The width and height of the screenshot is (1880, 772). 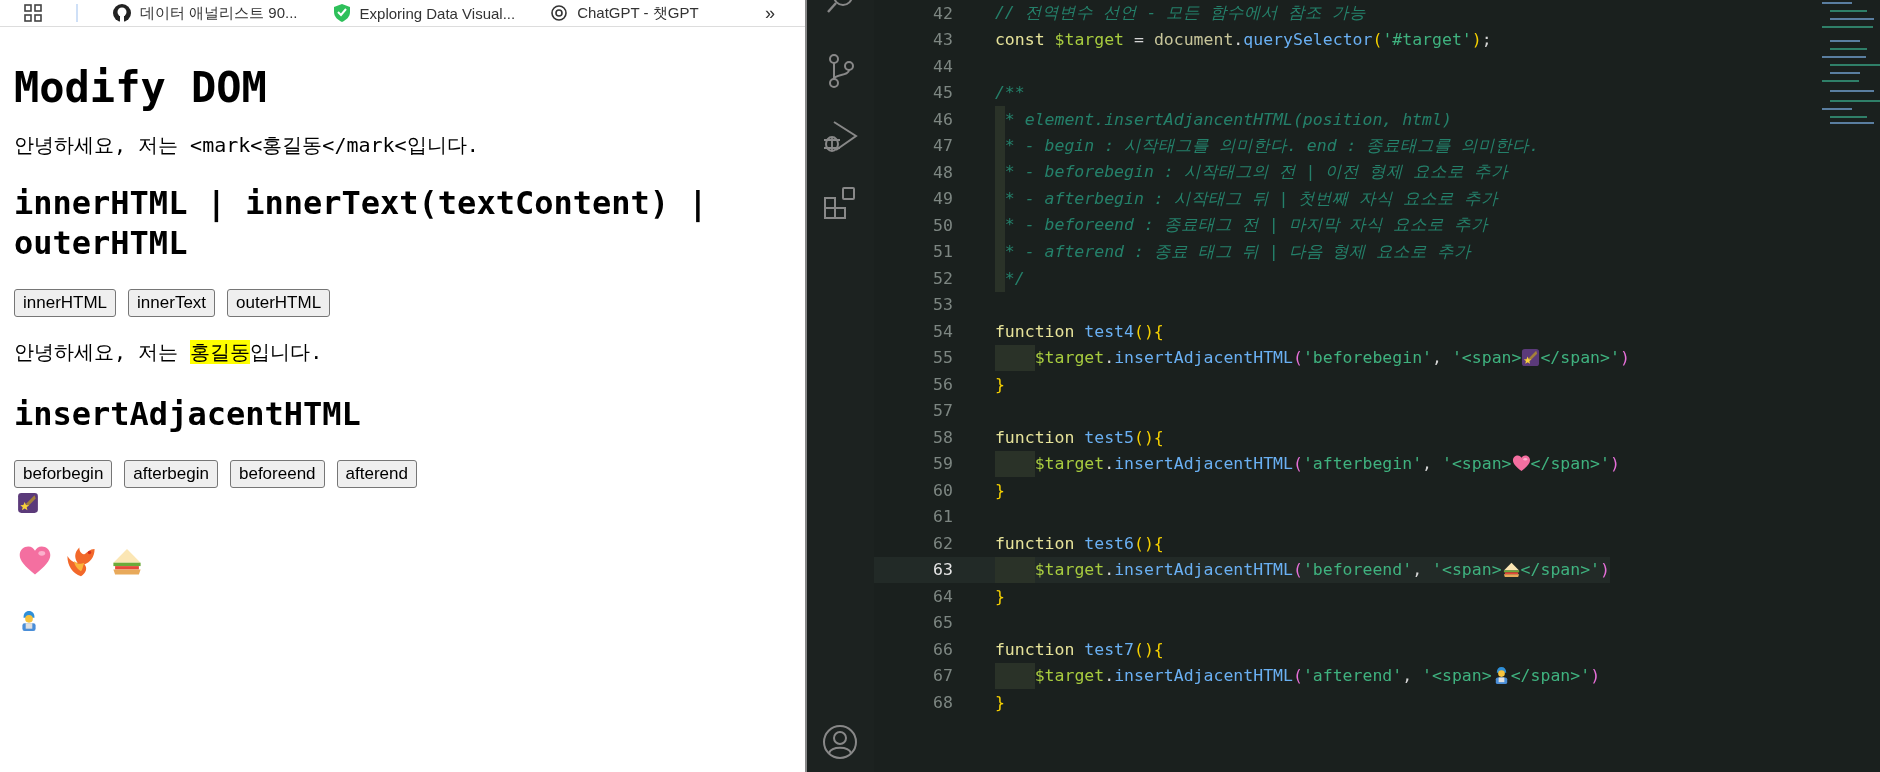 What do you see at coordinates (943, 384) in the screenshot?
I see `line-number: 56` at bounding box center [943, 384].